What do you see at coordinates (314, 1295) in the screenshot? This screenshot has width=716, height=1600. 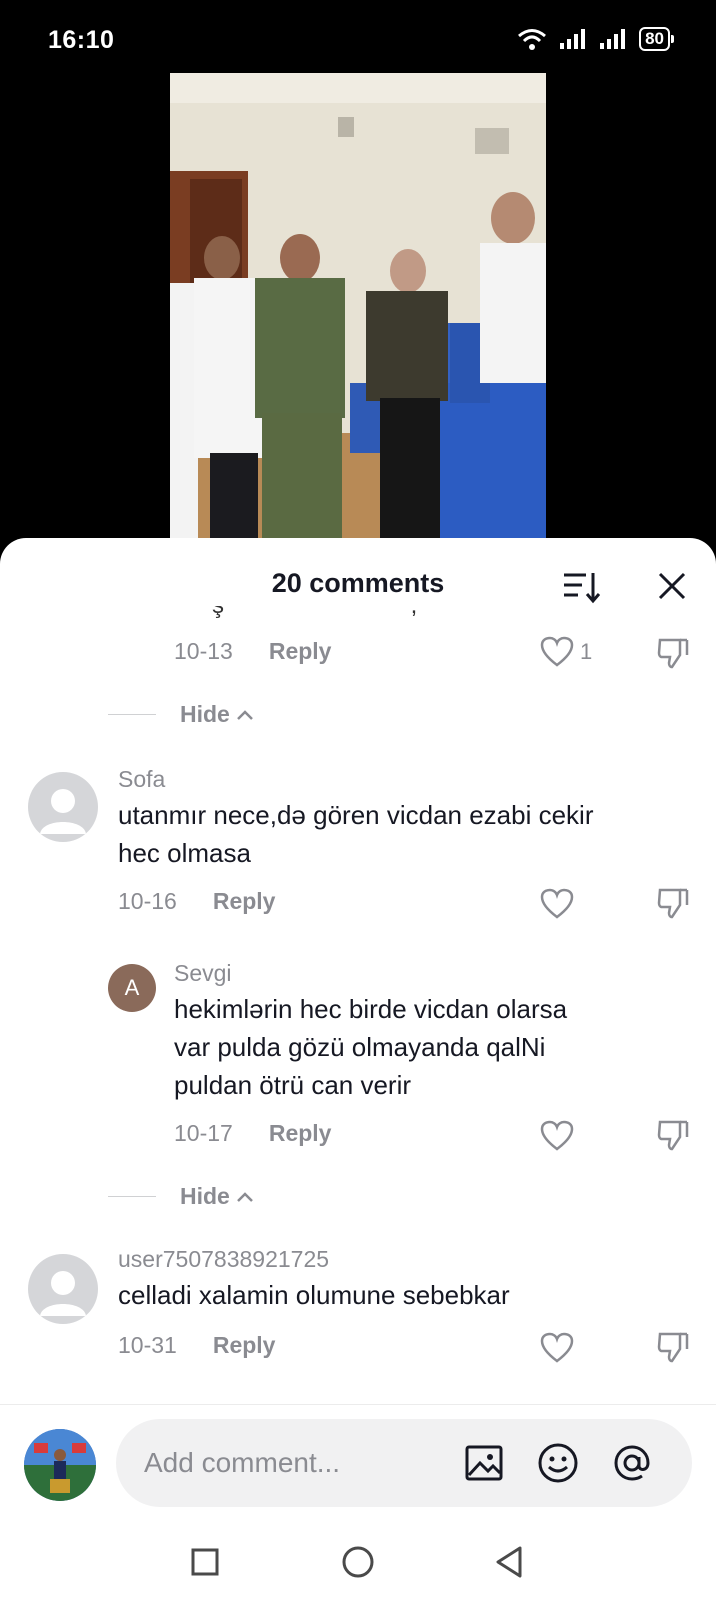 I see `comment-text: celladi xalamin olumune sebebkar` at bounding box center [314, 1295].